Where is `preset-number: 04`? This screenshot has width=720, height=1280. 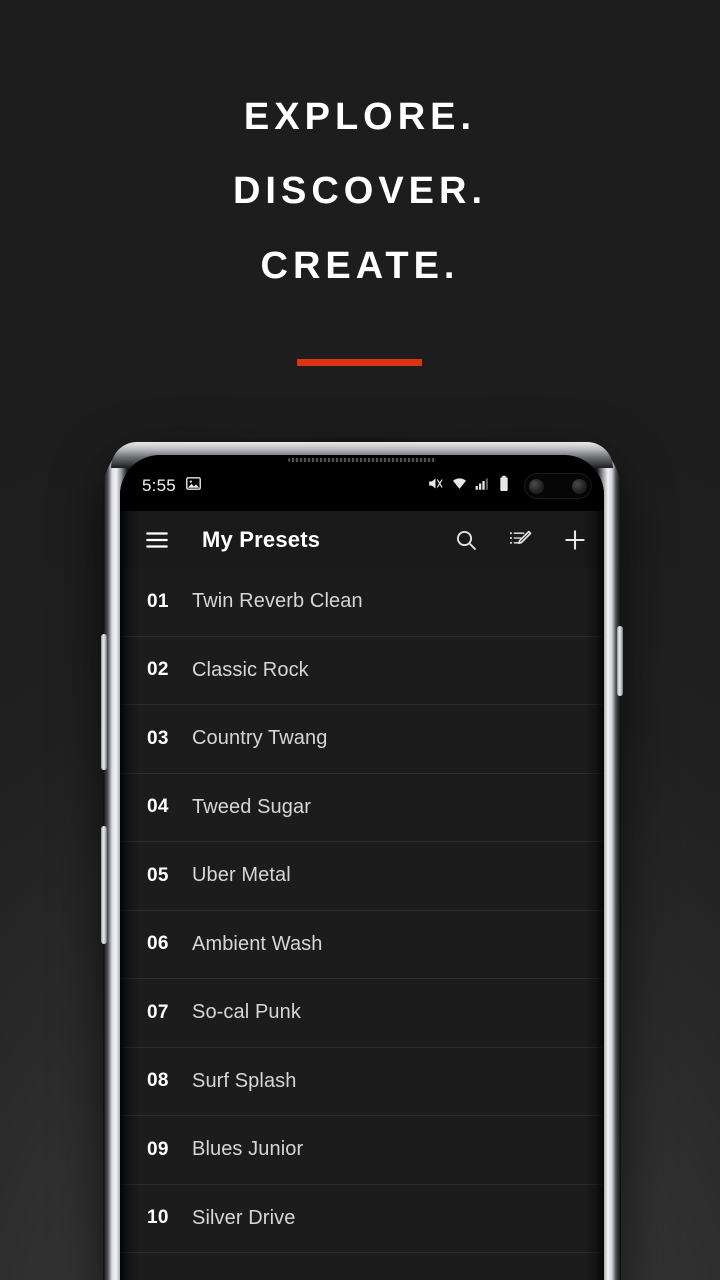
preset-number: 04 is located at coordinates (158, 807).